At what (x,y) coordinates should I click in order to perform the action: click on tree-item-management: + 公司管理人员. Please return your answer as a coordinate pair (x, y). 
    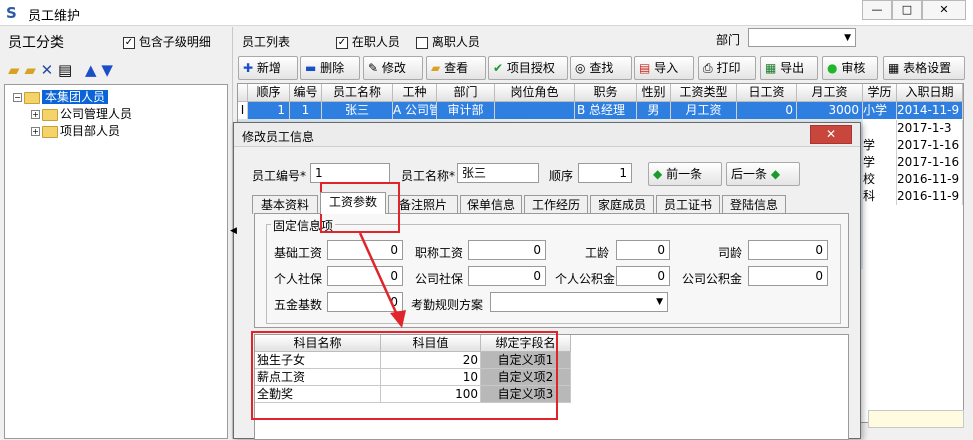
    Looking at the image, I should click on (81, 113).